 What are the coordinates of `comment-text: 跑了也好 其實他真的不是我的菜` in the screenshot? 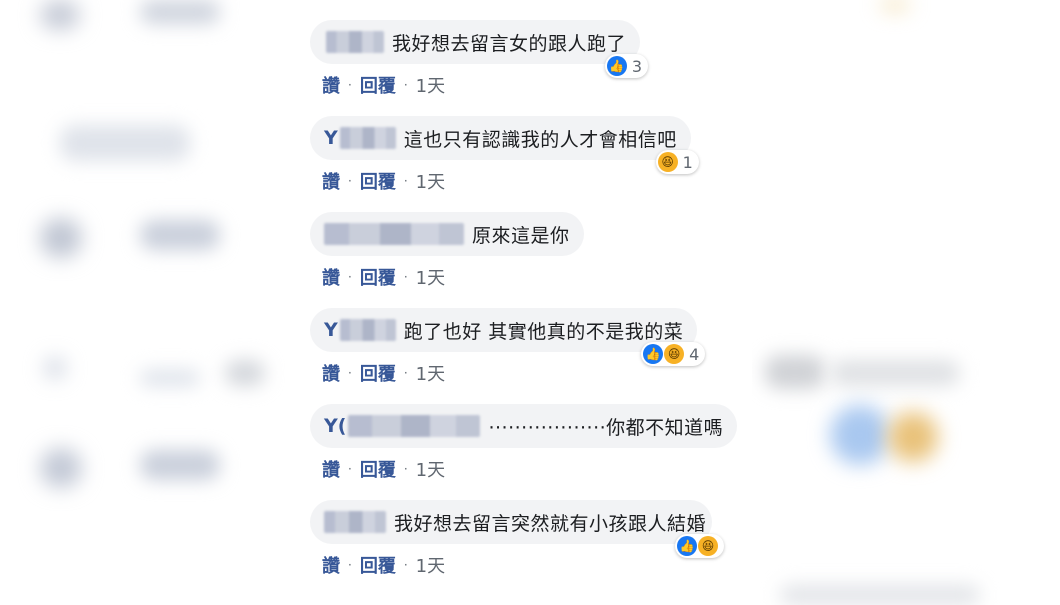 It's located at (543, 331).